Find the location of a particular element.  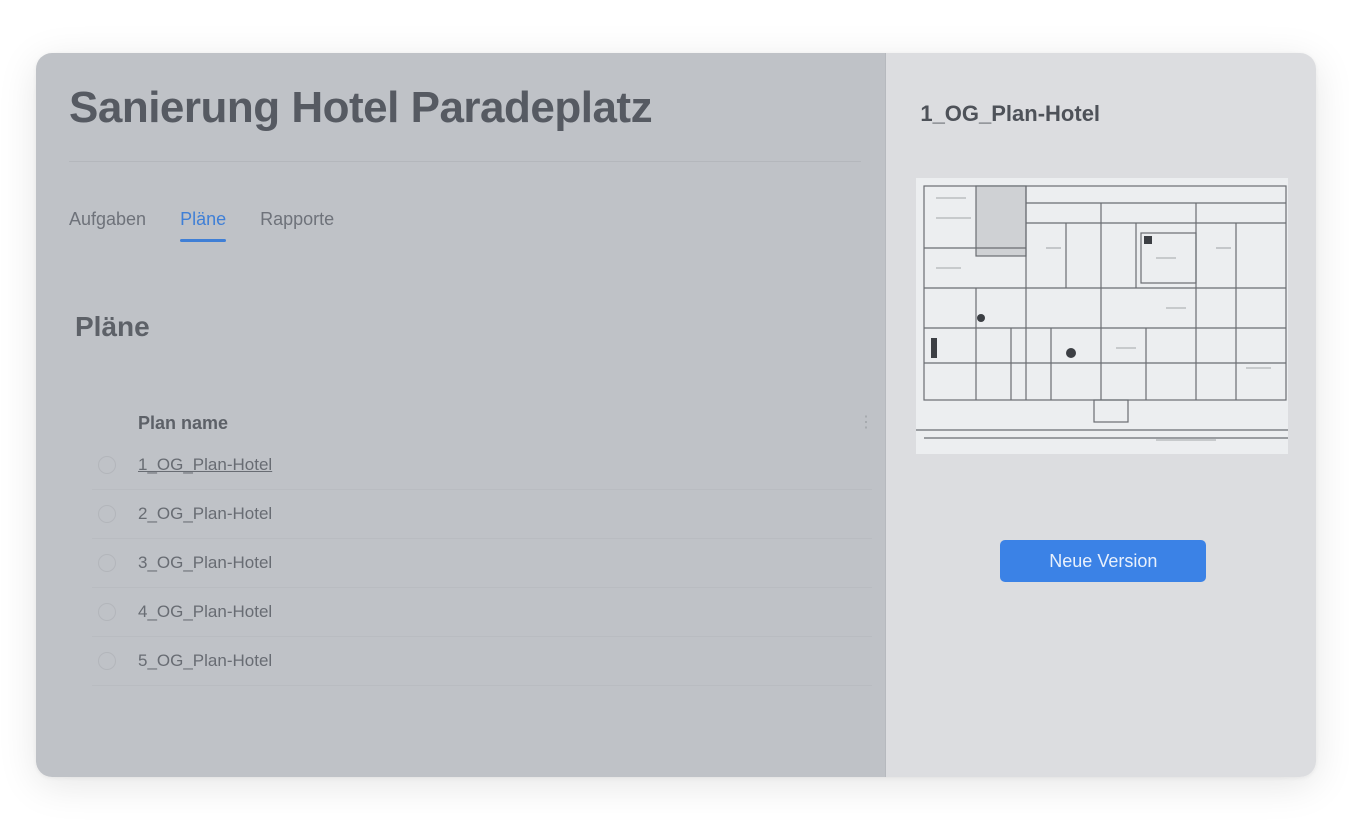

tab-plaene: Pläne is located at coordinates (203, 225).